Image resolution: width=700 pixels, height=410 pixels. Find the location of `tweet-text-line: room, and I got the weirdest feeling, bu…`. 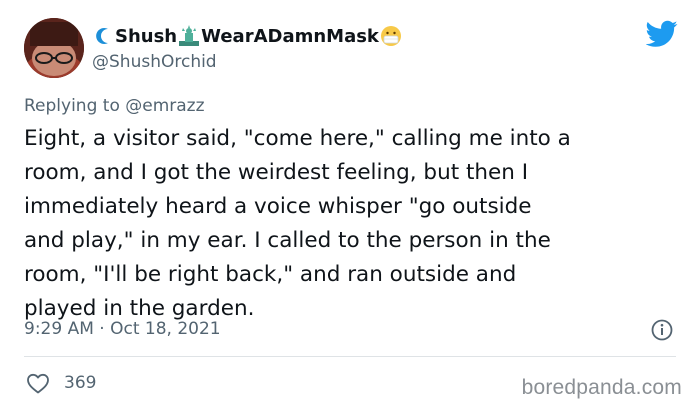

tweet-text-line: room, and I got the weirdest feeling, bu… is located at coordinates (276, 172).